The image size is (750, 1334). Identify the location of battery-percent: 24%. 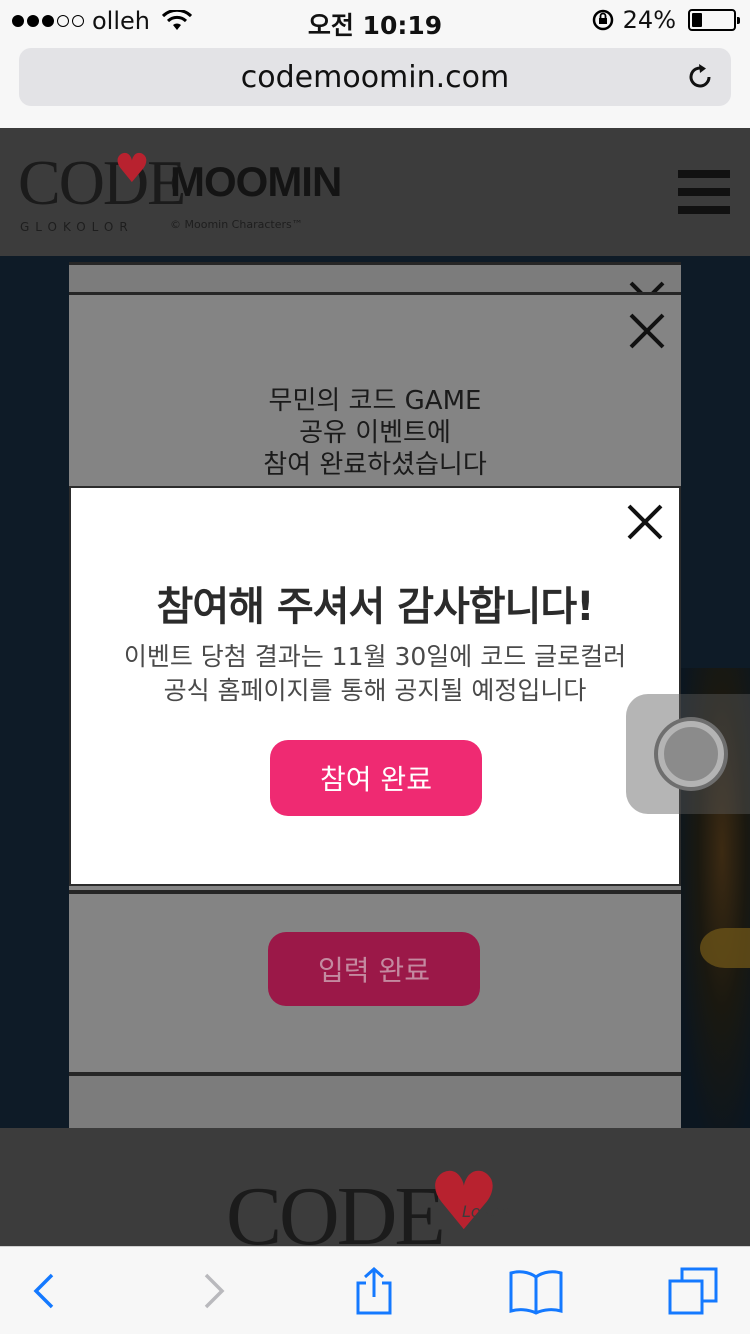
(649, 20).